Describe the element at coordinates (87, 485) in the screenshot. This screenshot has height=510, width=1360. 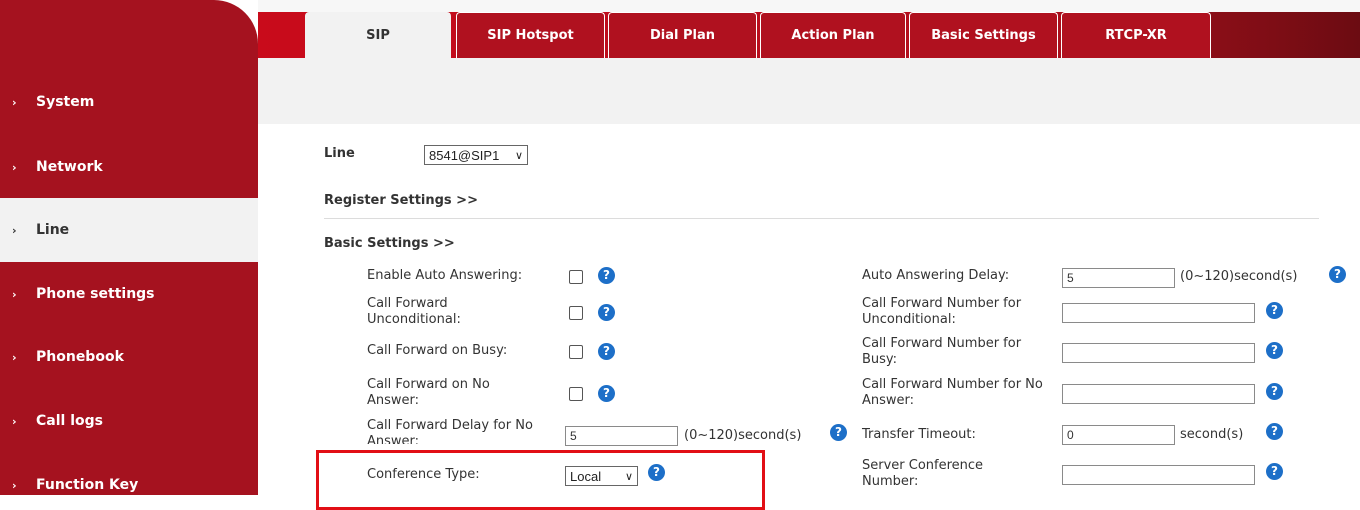
I see `sidebar-item-label: Function Key` at that location.